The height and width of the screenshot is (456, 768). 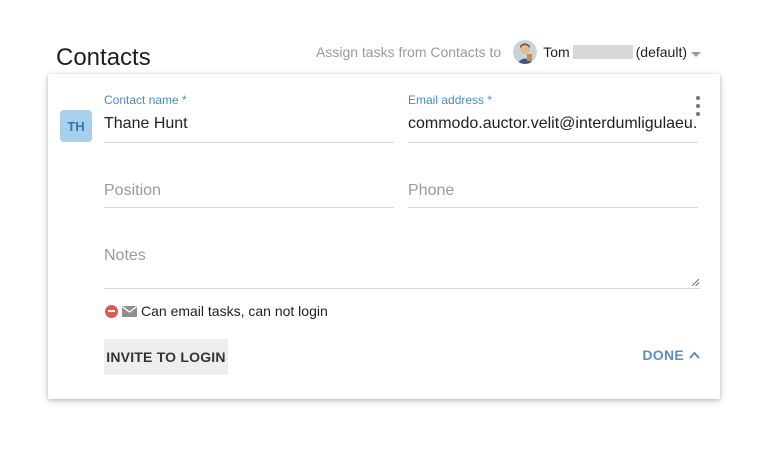 I want to click on envelope-icon, so click(x=129, y=311).